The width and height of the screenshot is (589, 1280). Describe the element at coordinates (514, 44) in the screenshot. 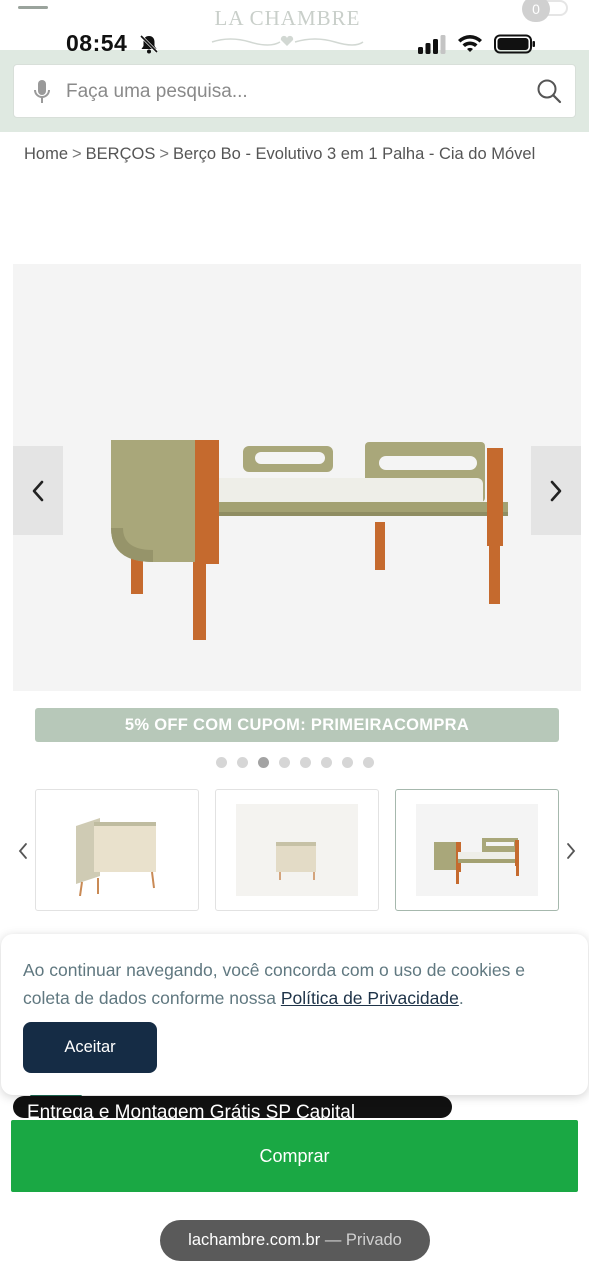

I see `battery-icon` at that location.